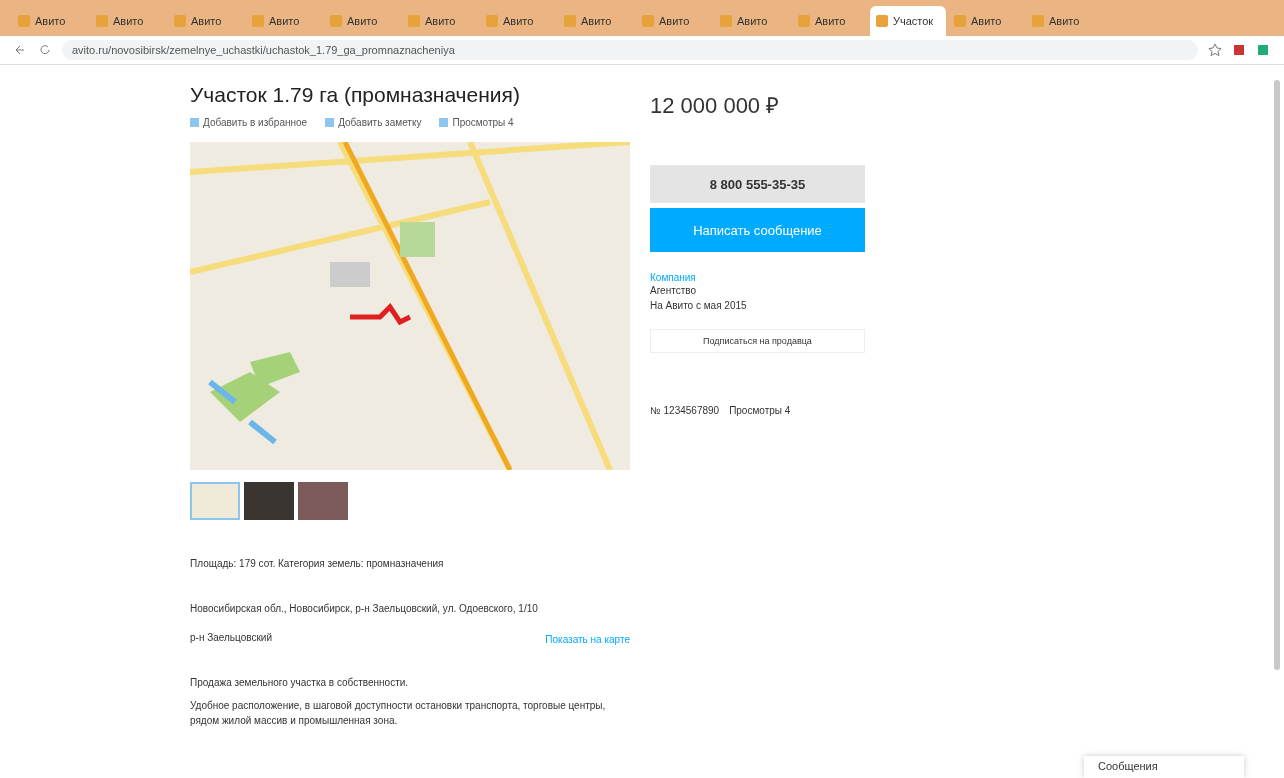 The image size is (1284, 778). Describe the element at coordinates (630, 50) in the screenshot. I see `address-field: avito.ru/novosibirsk/zemelnye_uchastki/uchastok_1.79_ga_promnaznacheniya` at that location.